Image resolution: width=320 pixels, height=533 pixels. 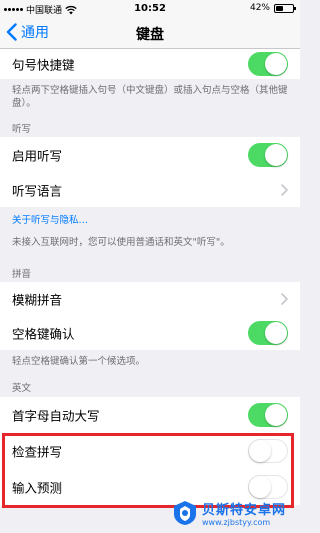 I want to click on check-spelling-row: 检查拼写, so click(x=150, y=451).